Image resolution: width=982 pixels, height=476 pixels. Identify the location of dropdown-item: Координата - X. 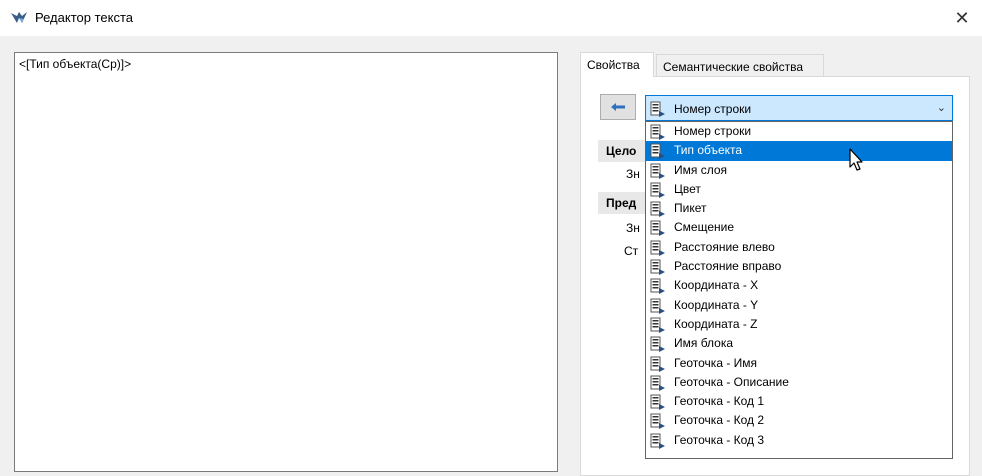
(799, 285).